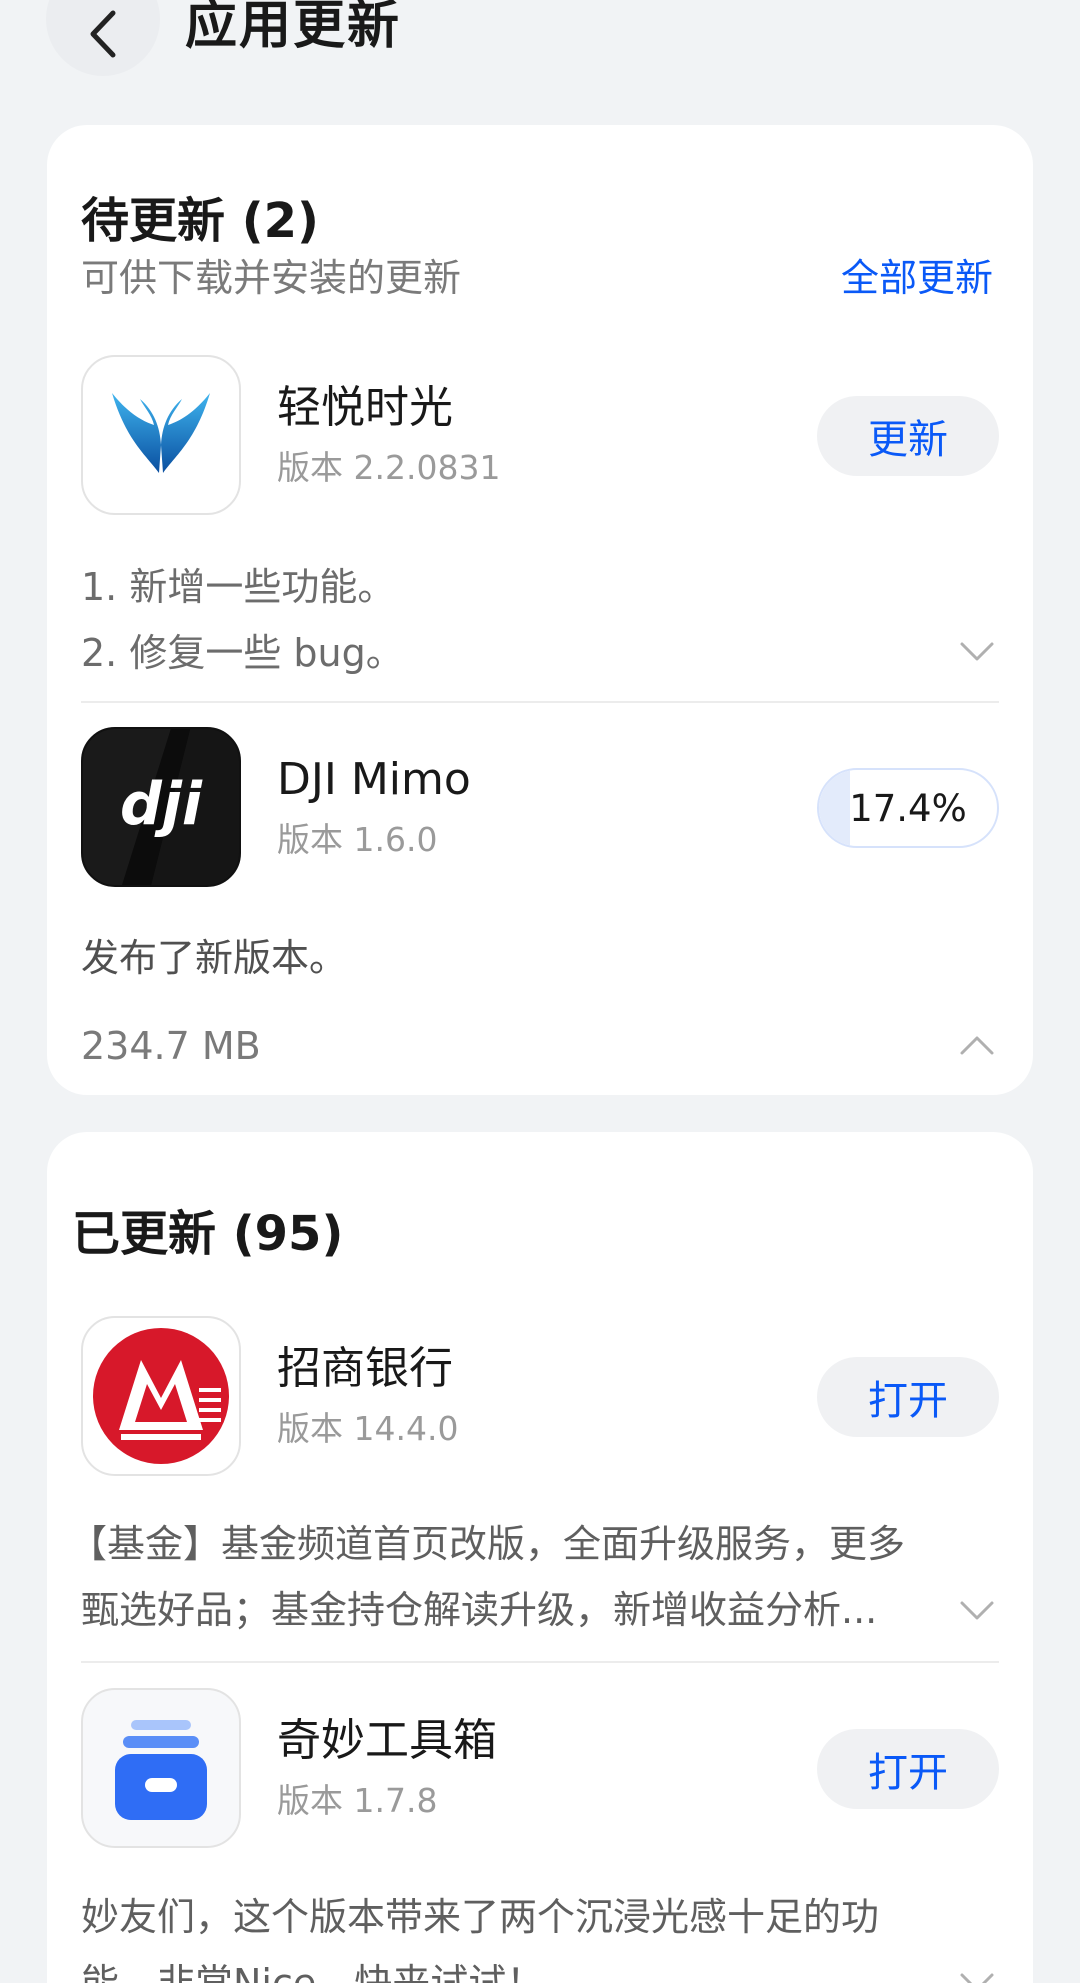 The height and width of the screenshot is (1983, 1080). What do you see at coordinates (908, 436) in the screenshot?
I see `update-button: 更新` at bounding box center [908, 436].